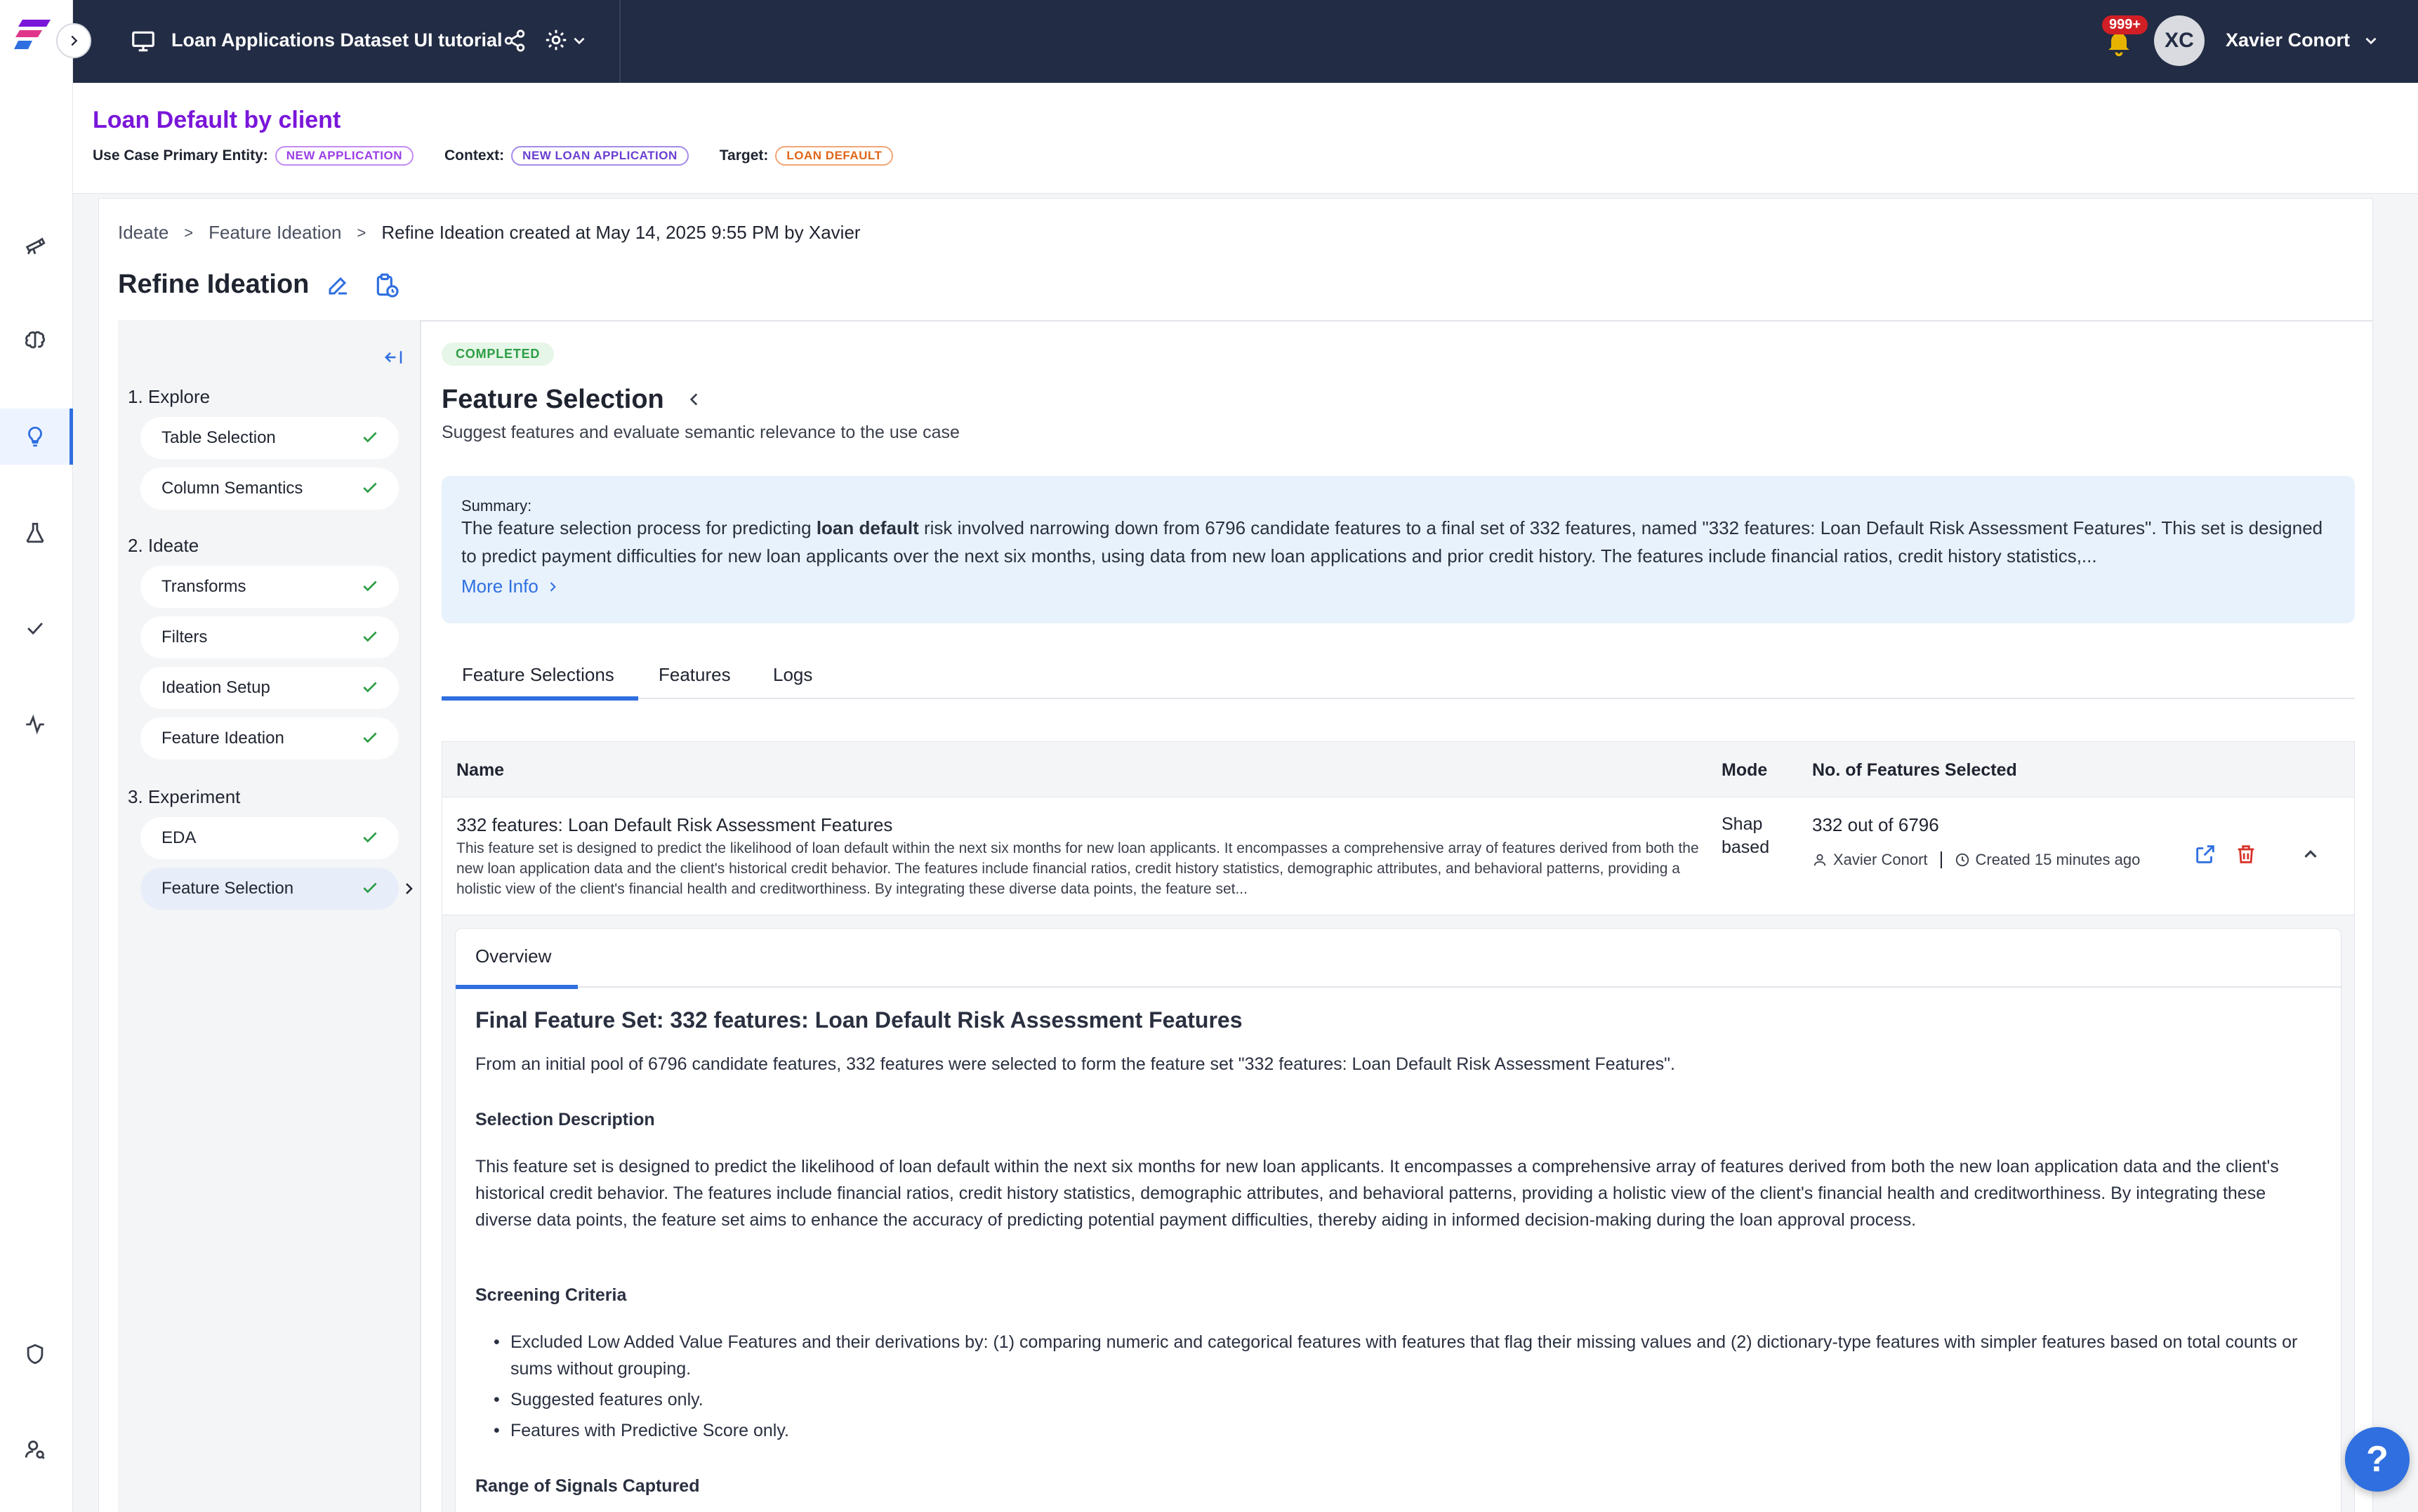  What do you see at coordinates (179, 837) in the screenshot?
I see `step-label: EDA` at bounding box center [179, 837].